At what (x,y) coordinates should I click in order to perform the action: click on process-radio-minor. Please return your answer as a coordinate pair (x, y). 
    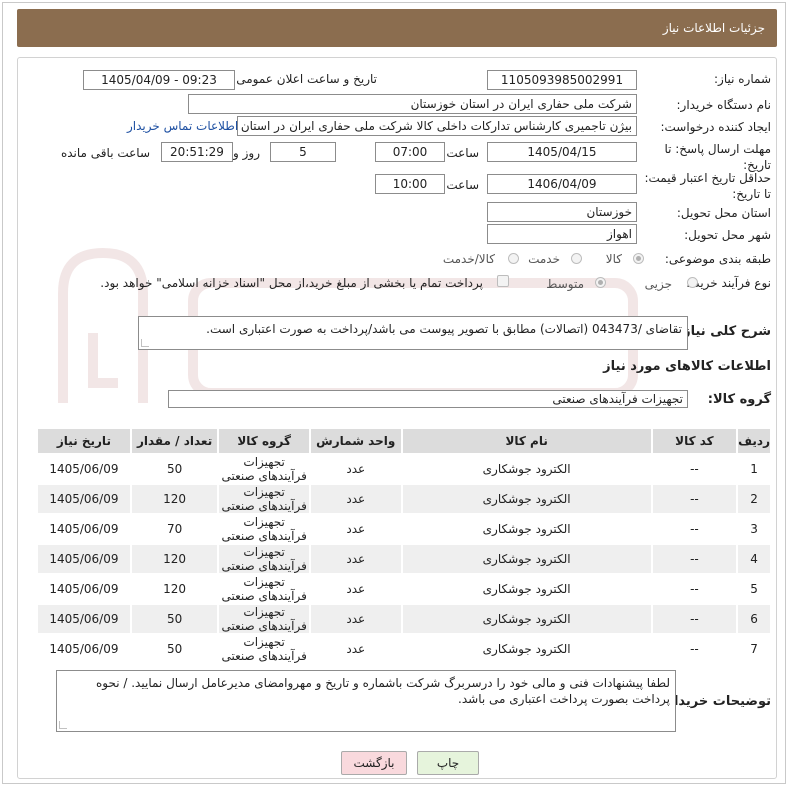
    Looking at the image, I should click on (692, 282).